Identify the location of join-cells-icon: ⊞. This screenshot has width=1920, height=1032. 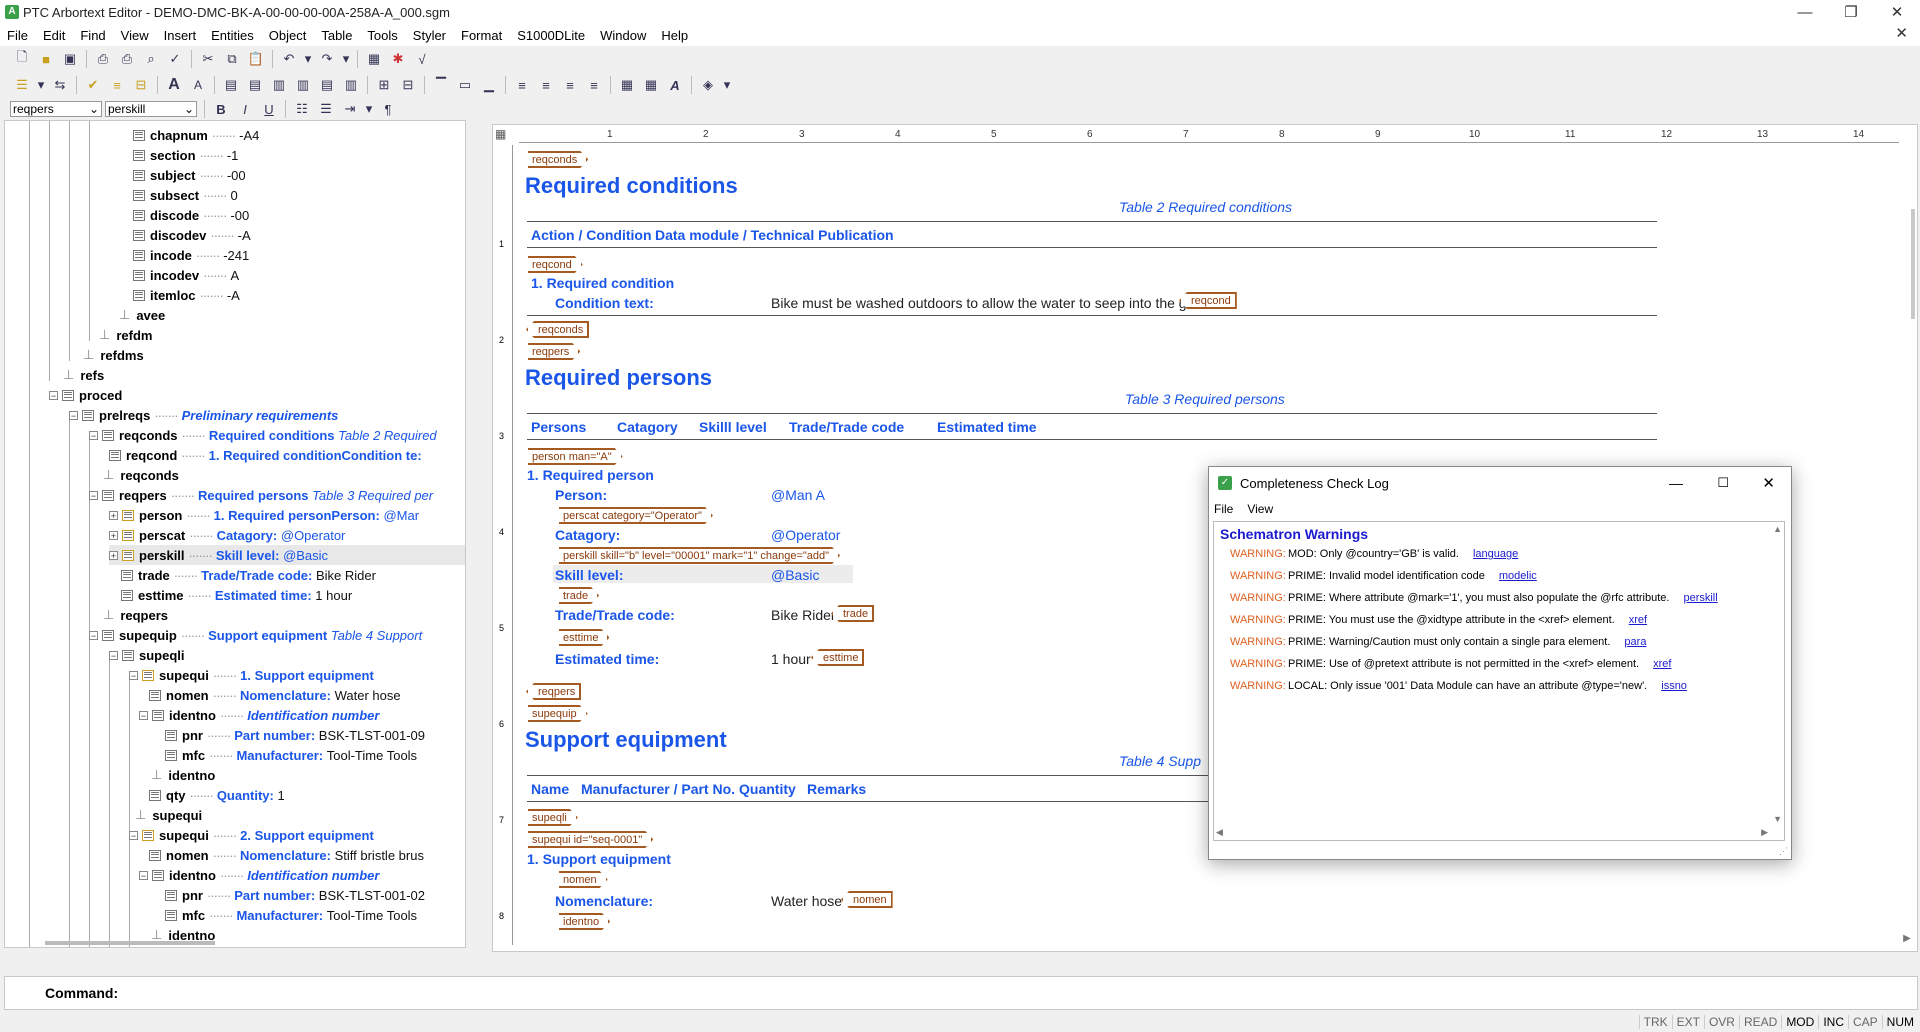
(384, 85).